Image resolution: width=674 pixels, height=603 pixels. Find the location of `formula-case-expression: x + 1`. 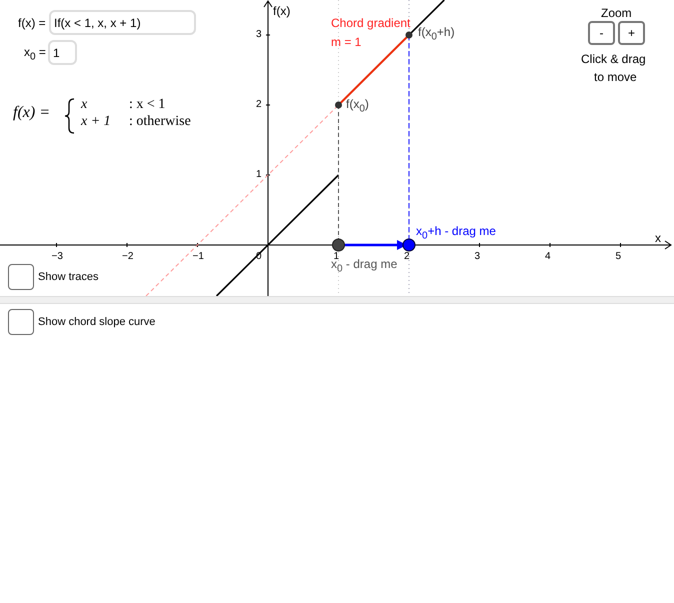

formula-case-expression: x + 1 is located at coordinates (96, 122).